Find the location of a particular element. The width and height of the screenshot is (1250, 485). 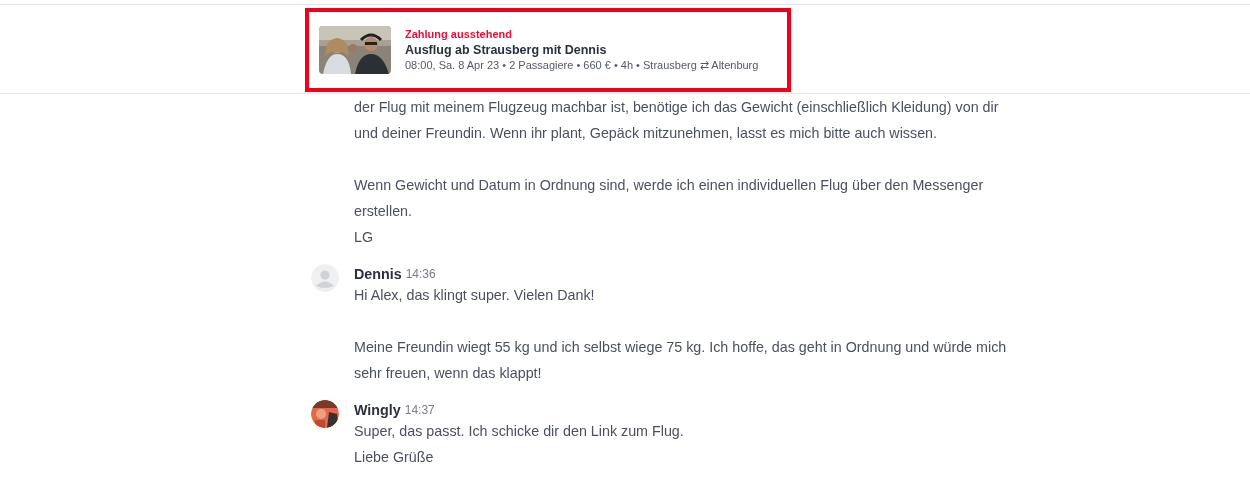

booking-title: Ausflug ab Strausberg mit Dennis is located at coordinates (506, 50).